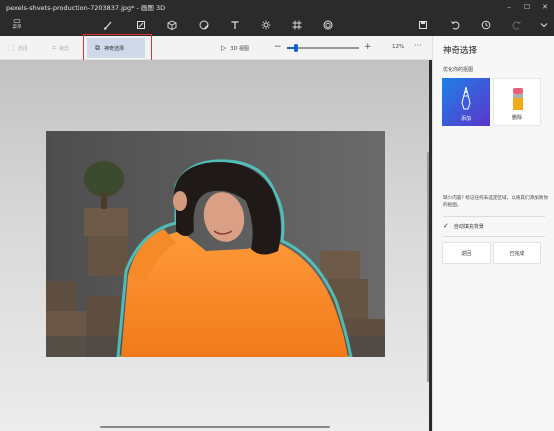 This screenshot has width=554, height=431. What do you see at coordinates (509, 7) in the screenshot?
I see `minimize-button: –` at bounding box center [509, 7].